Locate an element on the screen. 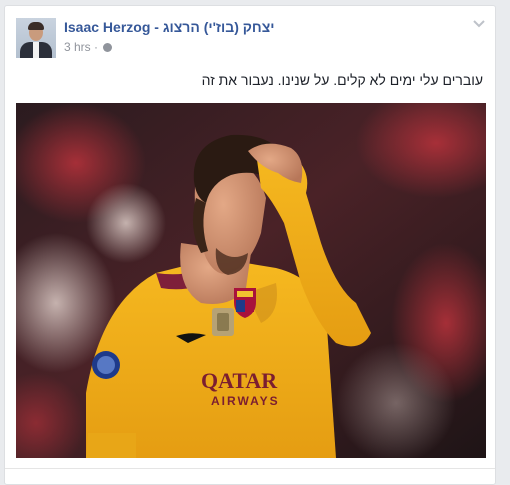 This screenshot has width=510, height=485. chevron-down-icon is located at coordinates (479, 24).